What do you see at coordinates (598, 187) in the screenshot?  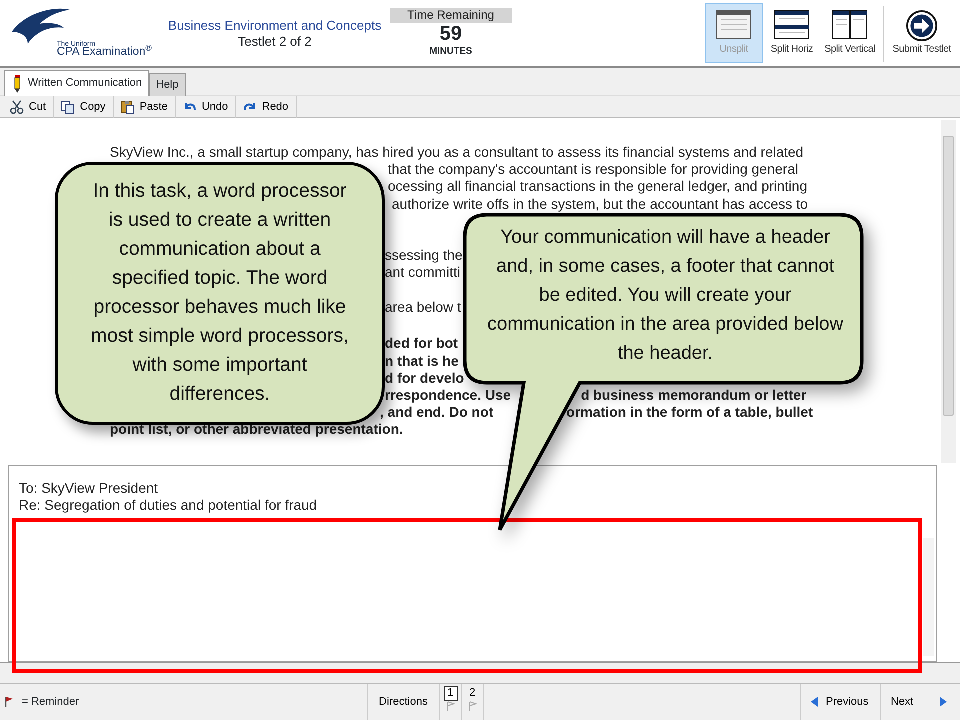 I see `passage-text: ocessing all financial transactions in the general ledger, and printing` at bounding box center [598, 187].